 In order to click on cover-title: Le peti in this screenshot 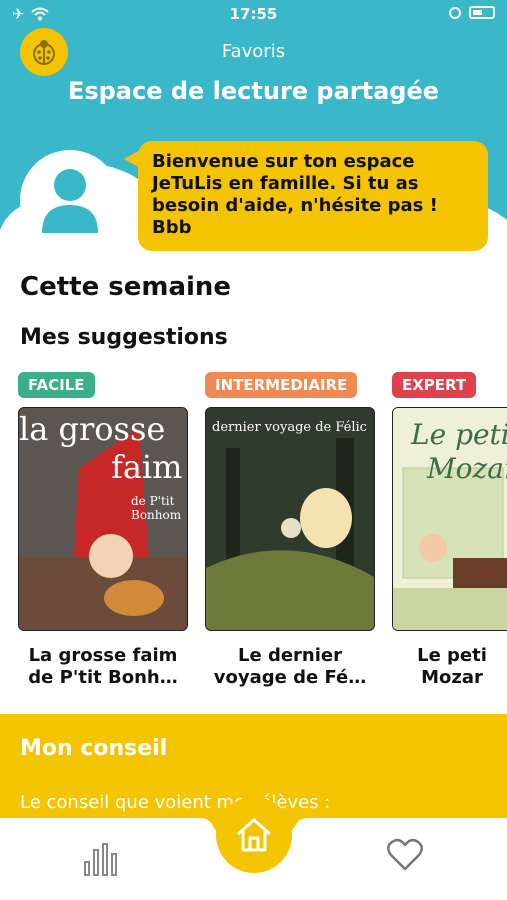, I will do `click(459, 434)`.